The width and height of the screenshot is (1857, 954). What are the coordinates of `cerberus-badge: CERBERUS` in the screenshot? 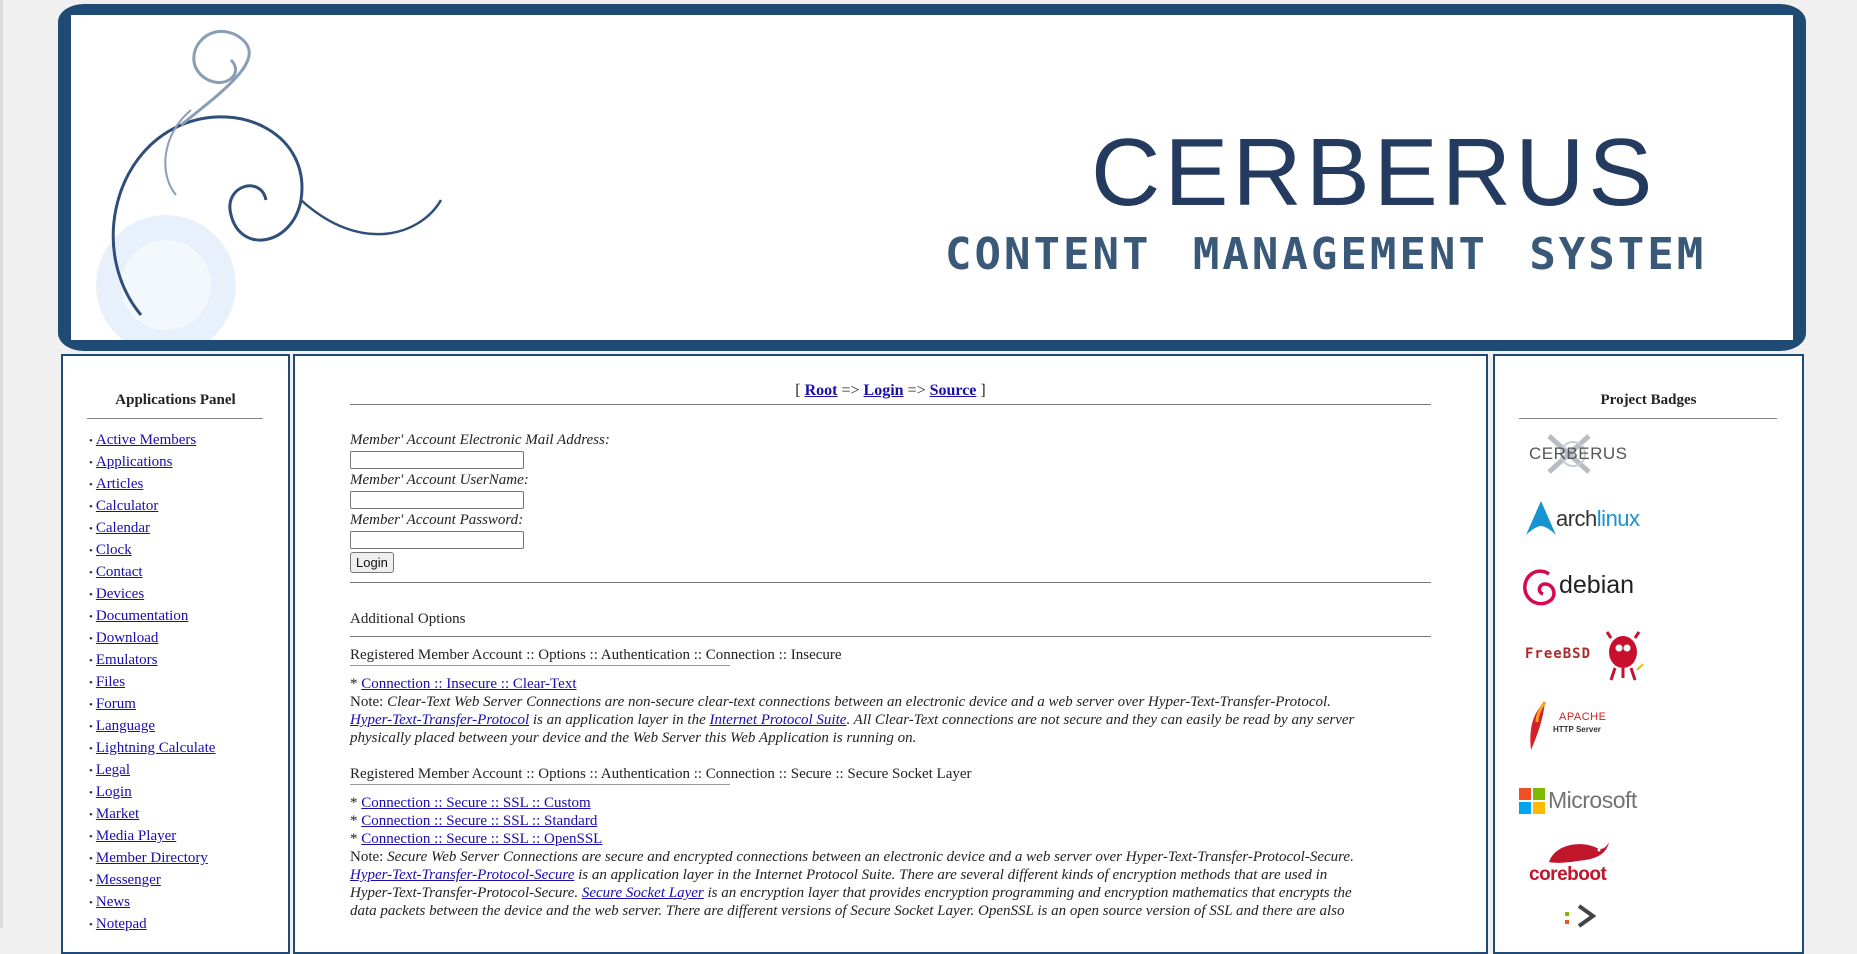 It's located at (1584, 455).